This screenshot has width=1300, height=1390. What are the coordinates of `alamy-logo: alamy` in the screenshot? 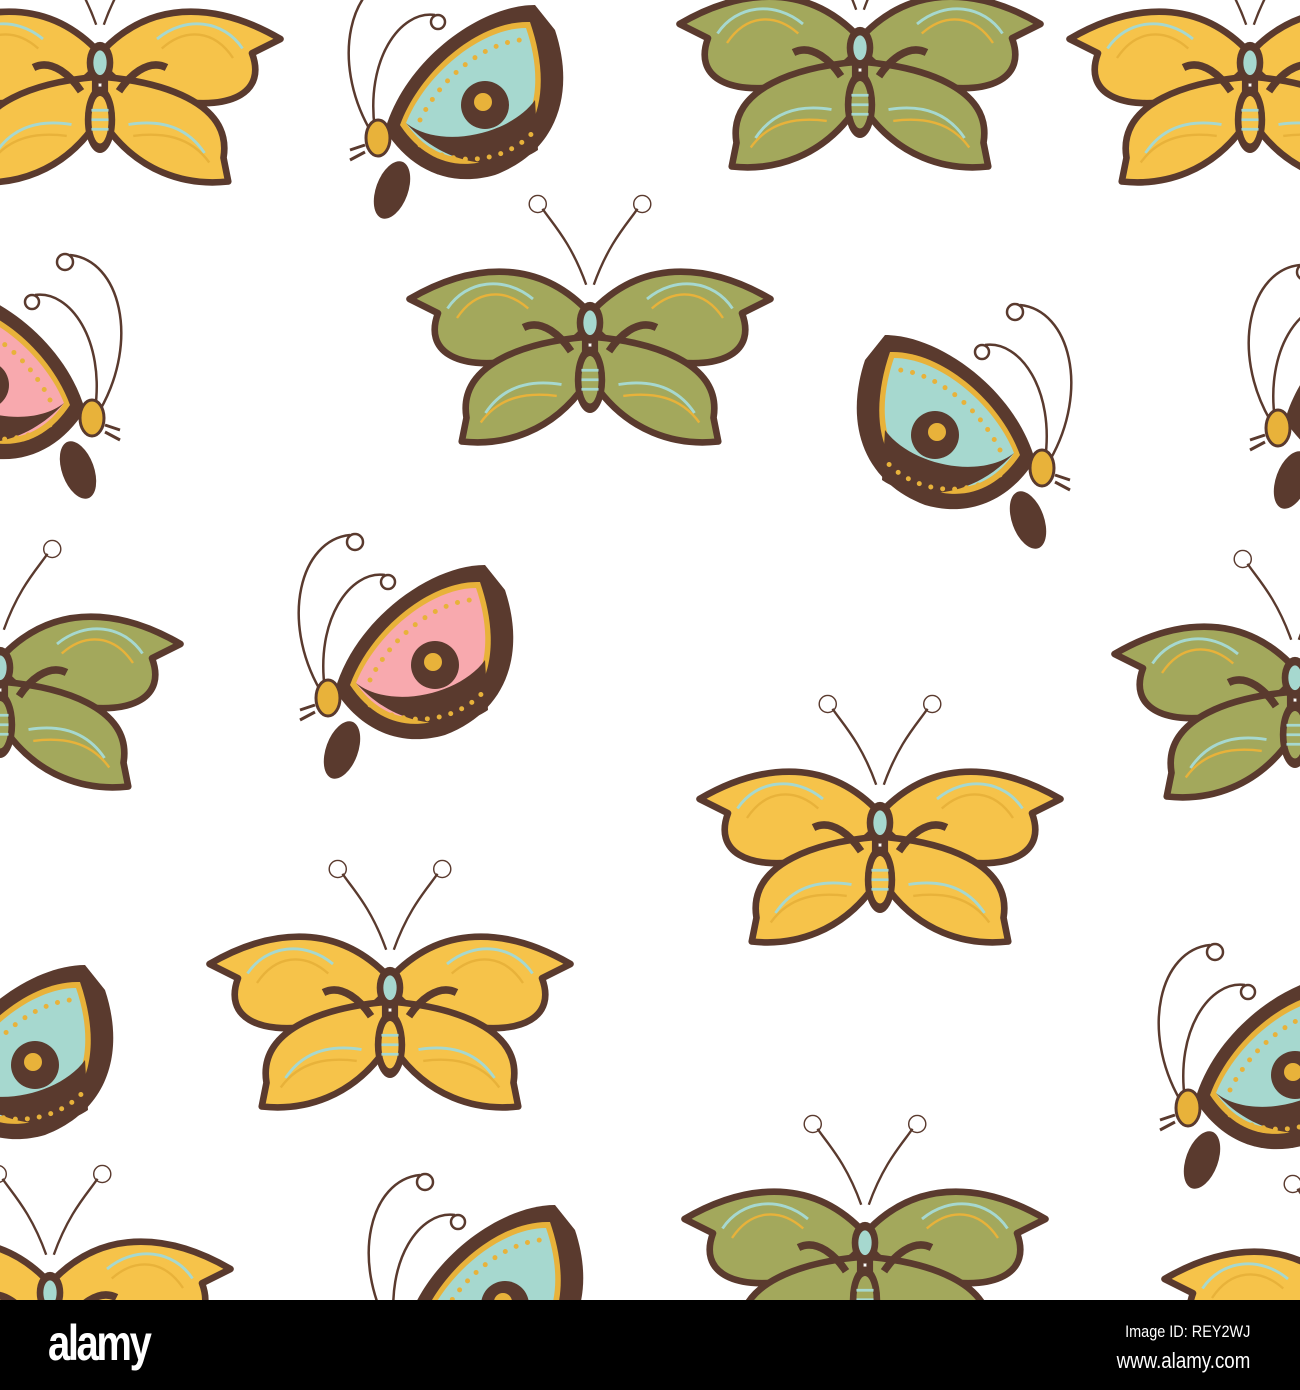 It's located at (100, 1343).